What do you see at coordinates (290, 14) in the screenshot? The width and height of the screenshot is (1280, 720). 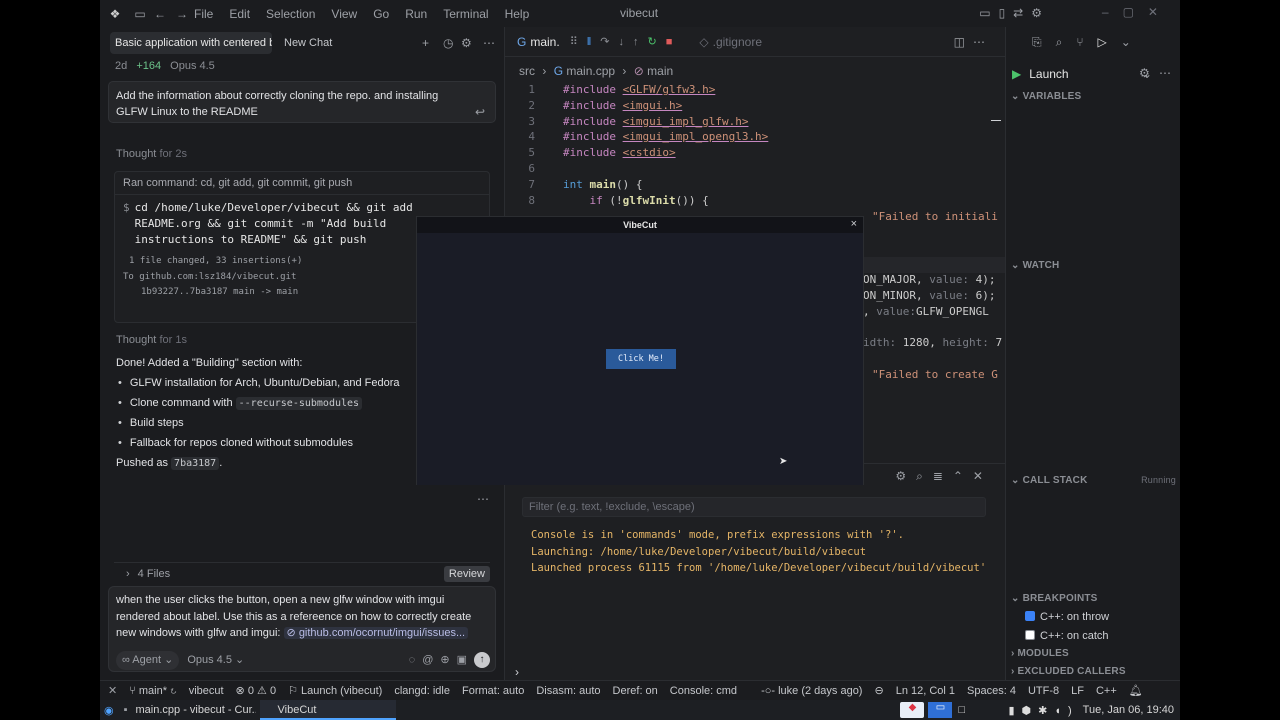 I see `menu-selection: Selection` at bounding box center [290, 14].